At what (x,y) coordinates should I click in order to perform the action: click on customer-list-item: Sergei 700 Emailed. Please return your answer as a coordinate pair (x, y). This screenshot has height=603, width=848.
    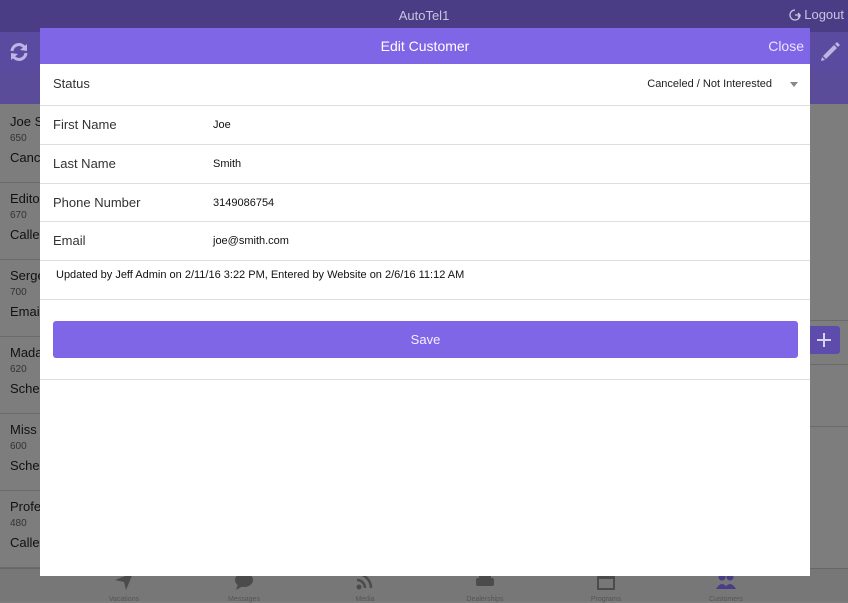
    Looking at the image, I should click on (20, 298).